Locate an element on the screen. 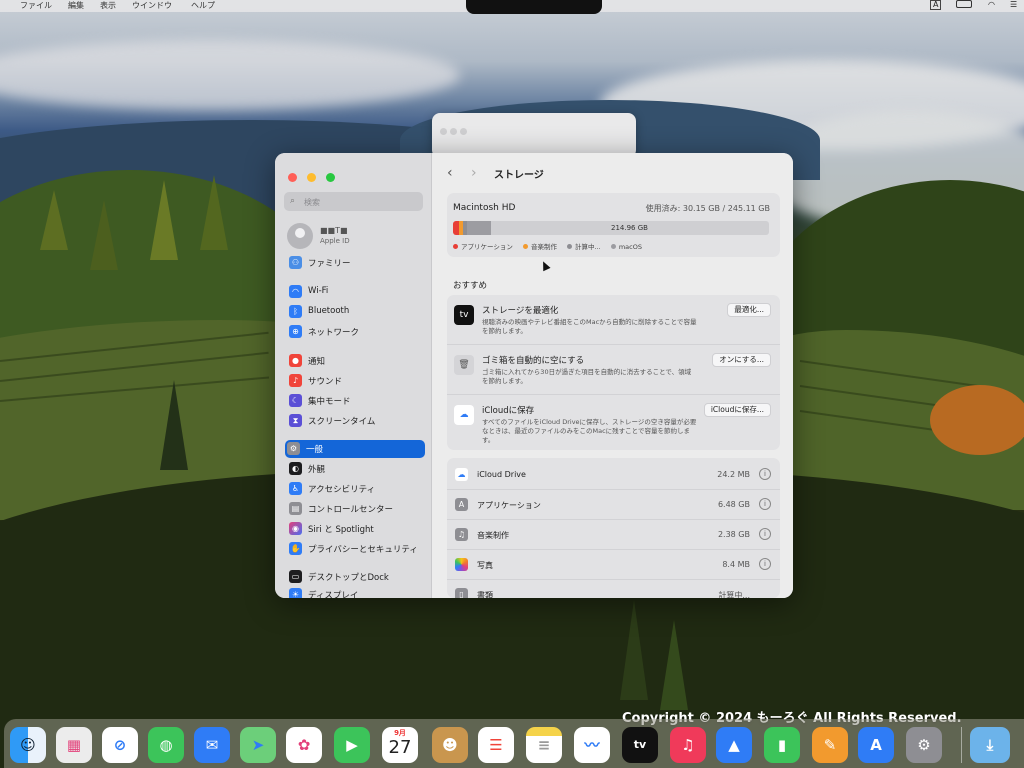 This screenshot has width=1024, height=768. sidebar-item-siri: ◉ Siri と Spotlight is located at coordinates (356, 529).